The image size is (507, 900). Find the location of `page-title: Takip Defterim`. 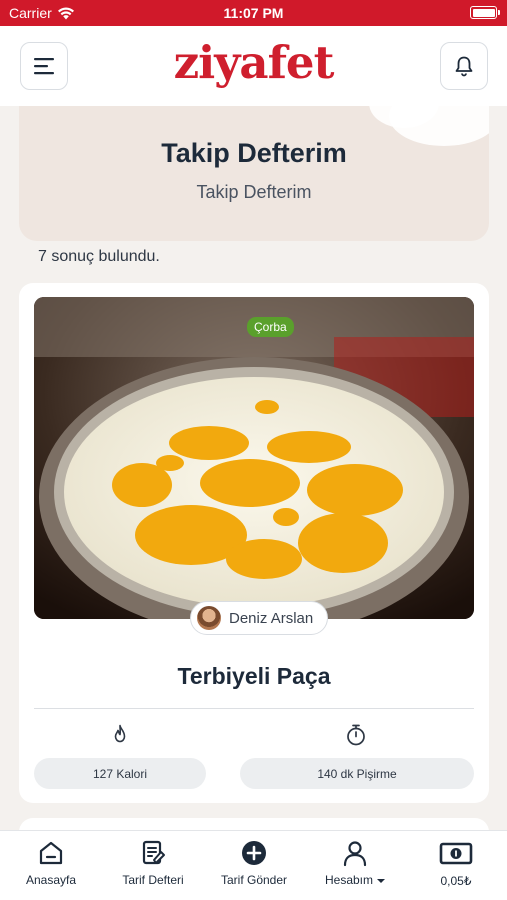

page-title: Takip Defterim is located at coordinates (254, 153).